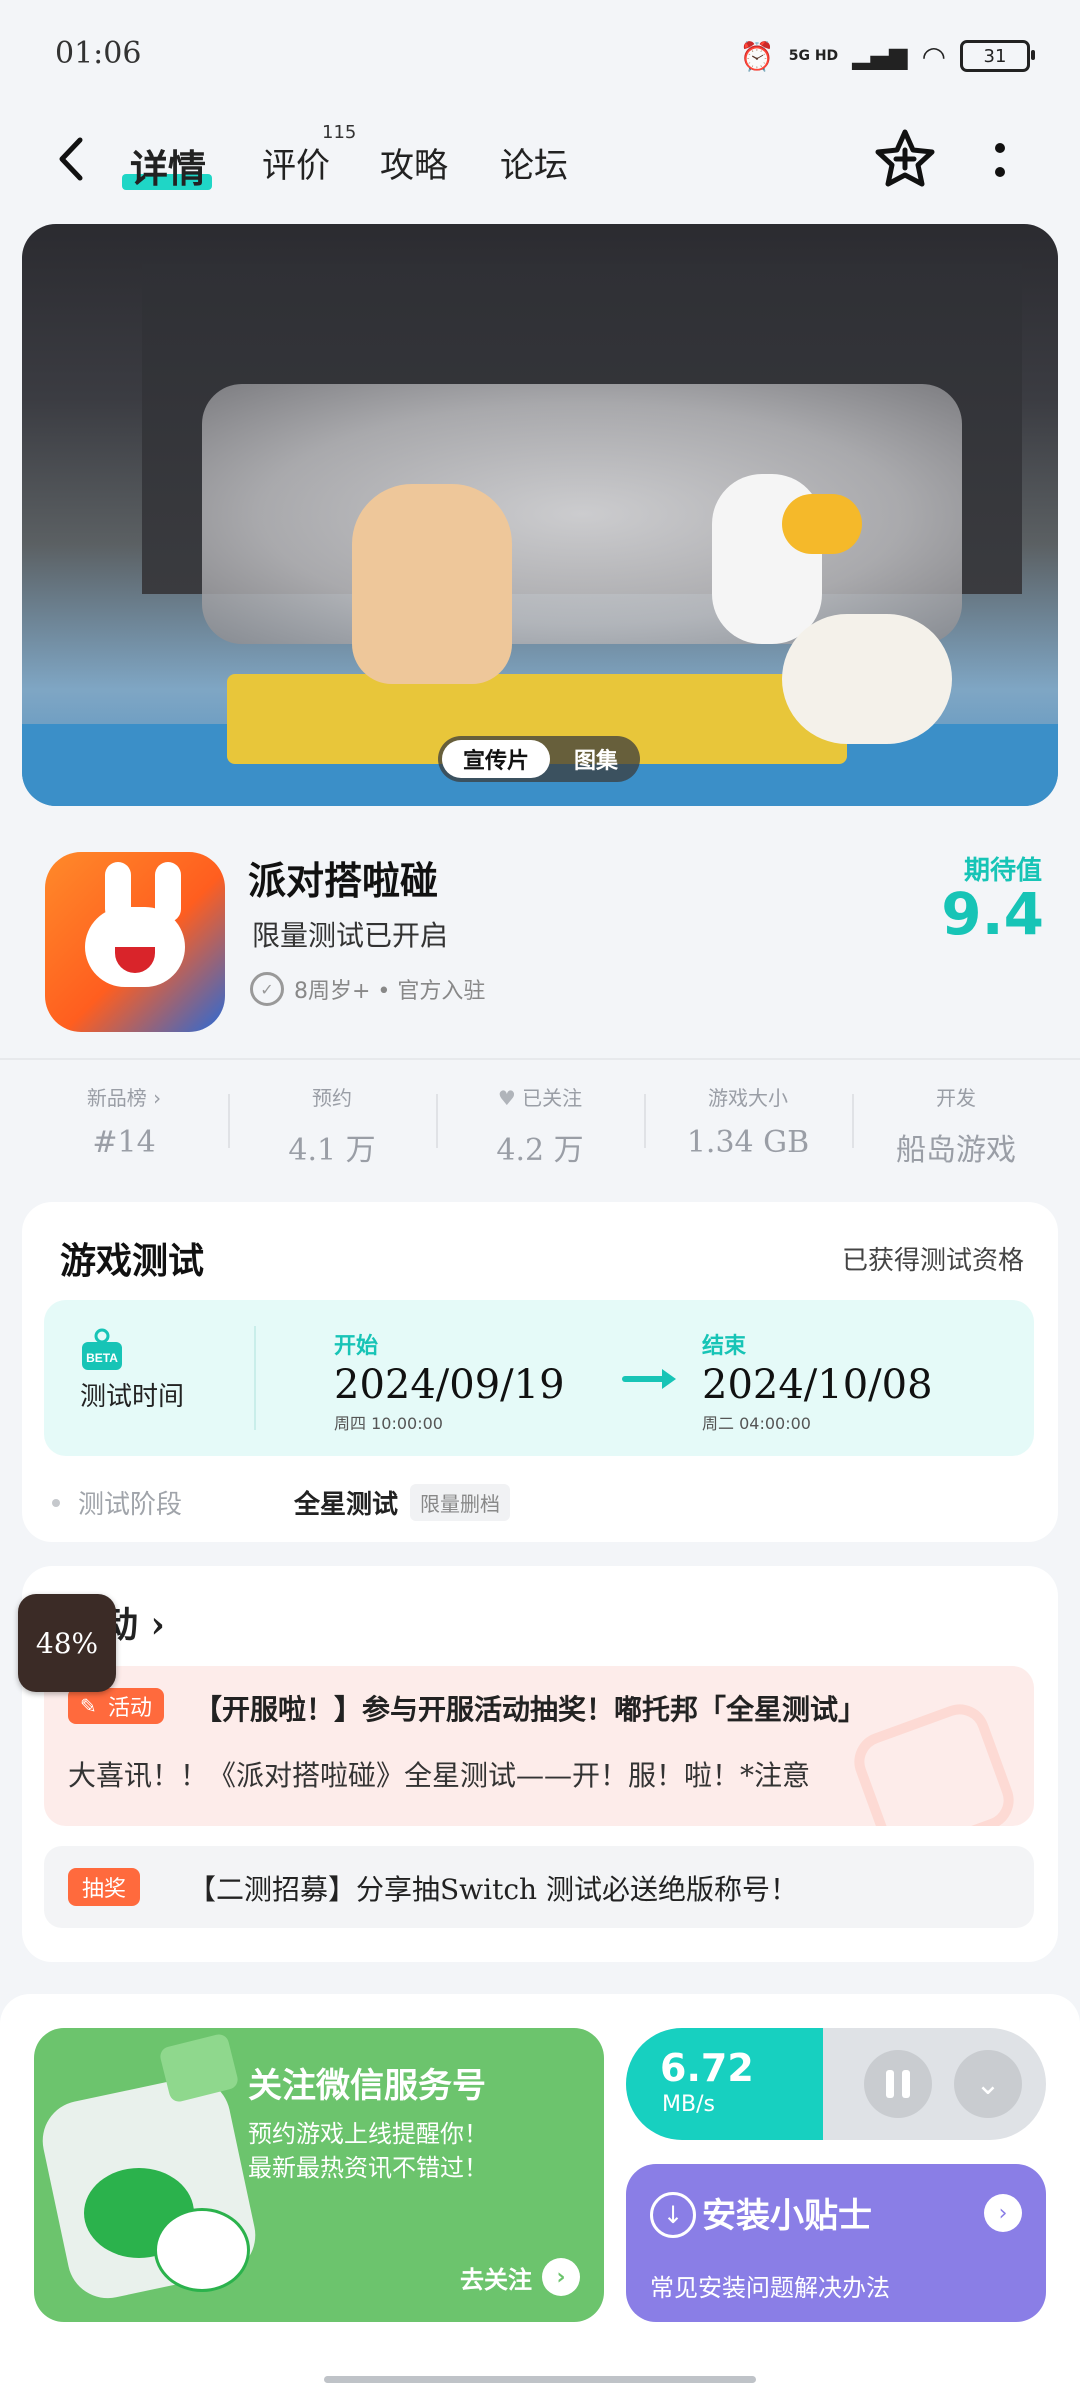 The height and width of the screenshot is (2388, 1080). Describe the element at coordinates (552, 1098) in the screenshot. I see `stat-label-text: 已关注` at that location.